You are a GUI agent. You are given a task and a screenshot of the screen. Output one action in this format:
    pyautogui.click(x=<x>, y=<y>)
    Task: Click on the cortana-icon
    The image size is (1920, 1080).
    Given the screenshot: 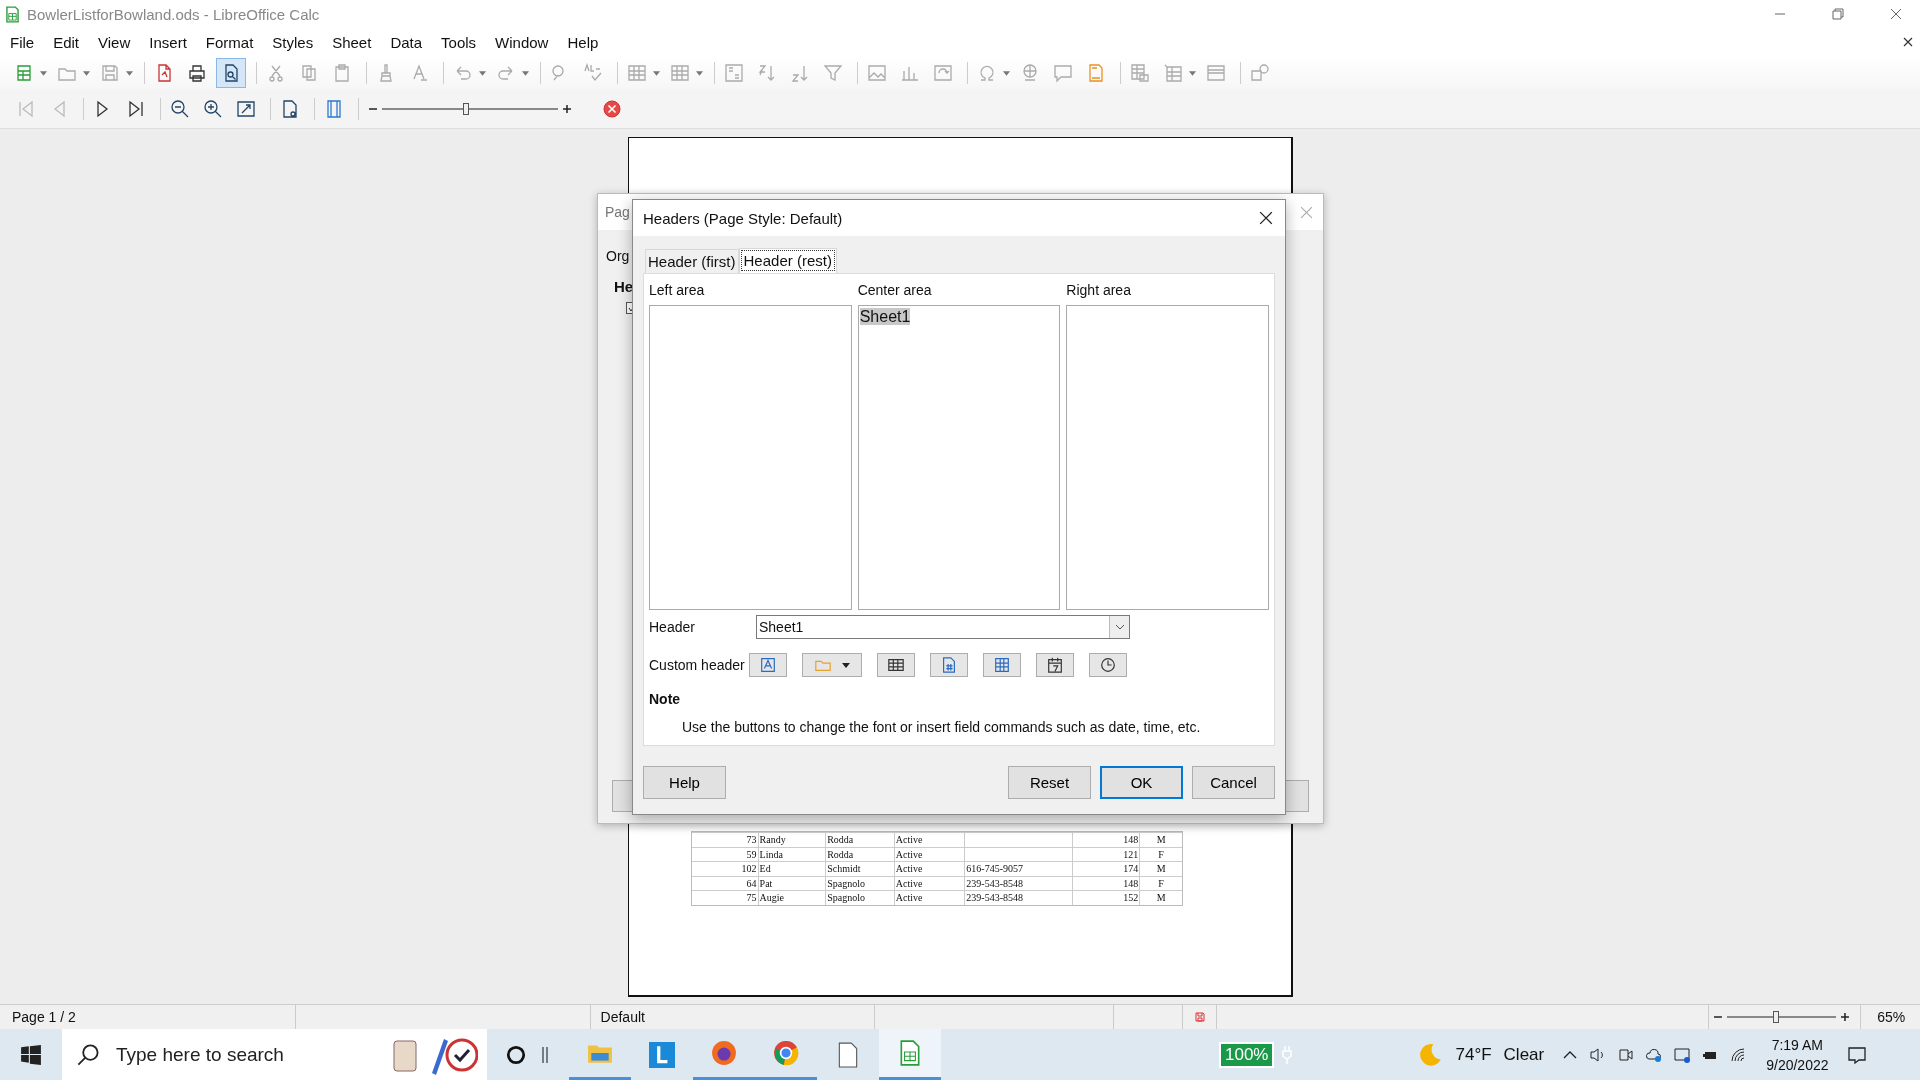 What is the action you would take?
    pyautogui.click(x=516, y=1054)
    